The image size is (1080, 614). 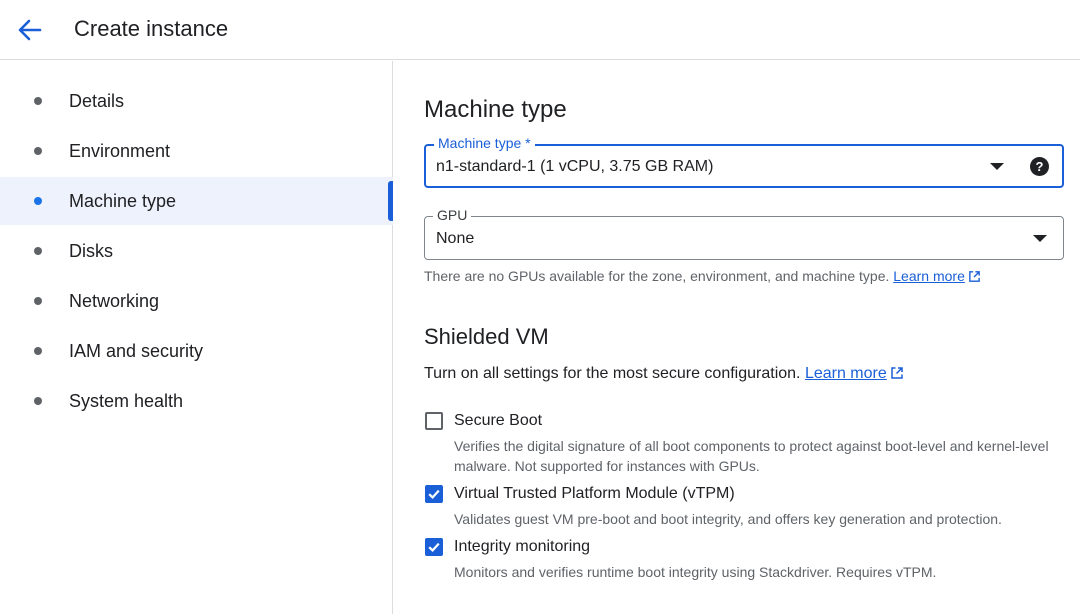 What do you see at coordinates (390, 201) in the screenshot?
I see `active-indicator` at bounding box center [390, 201].